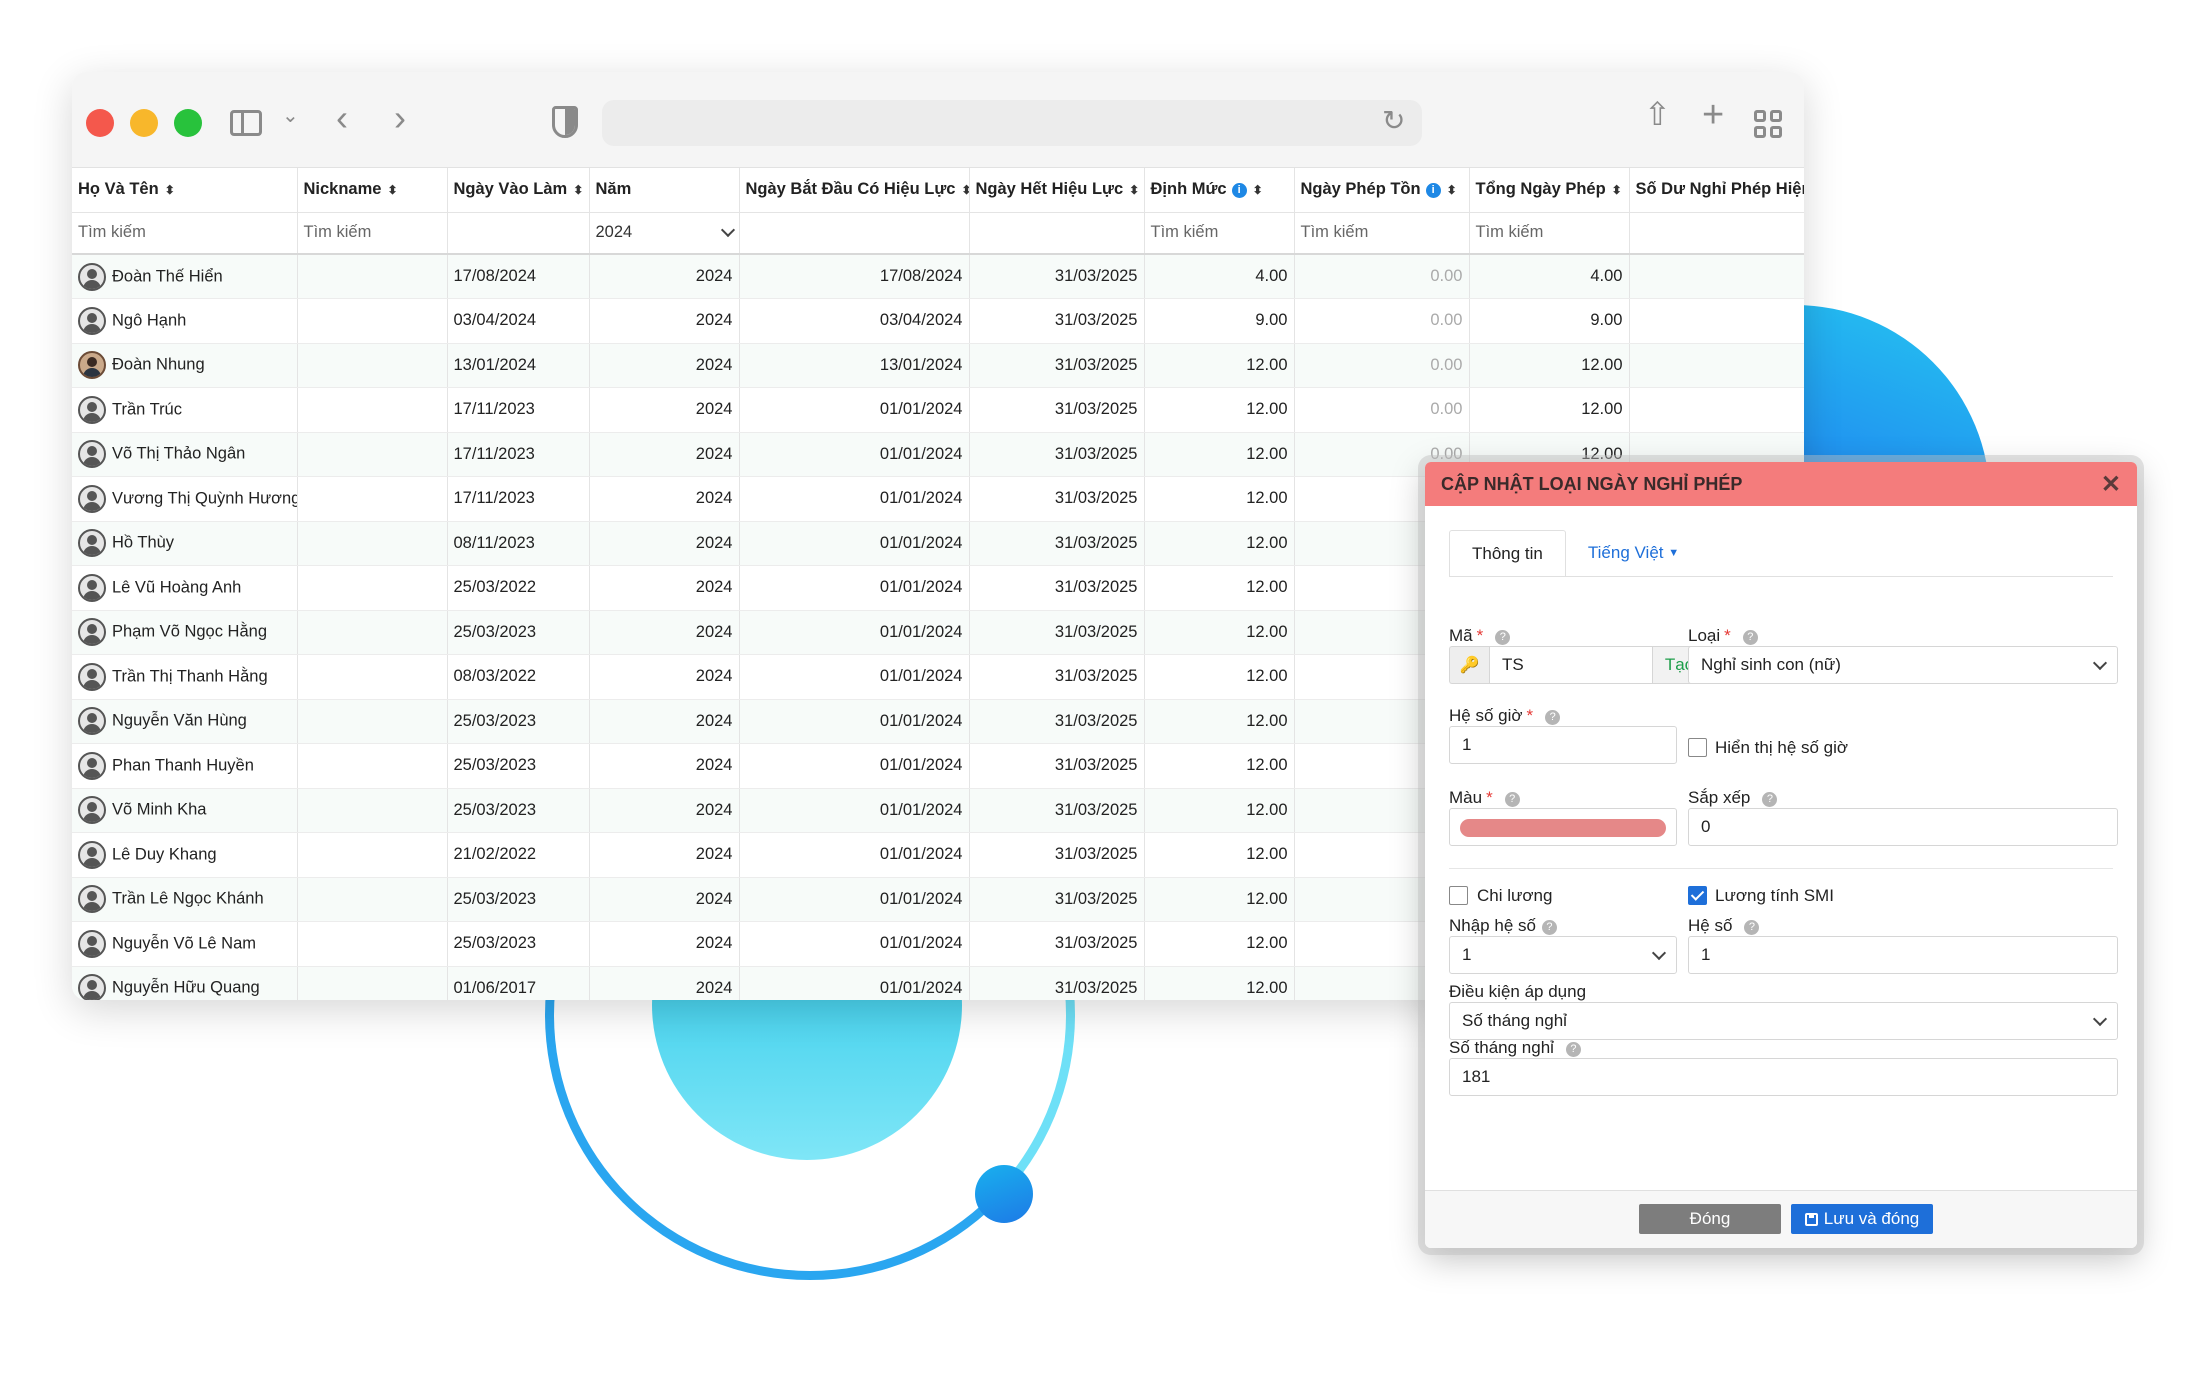 The height and width of the screenshot is (1400, 2200). I want to click on maximize-window-button, so click(188, 123).